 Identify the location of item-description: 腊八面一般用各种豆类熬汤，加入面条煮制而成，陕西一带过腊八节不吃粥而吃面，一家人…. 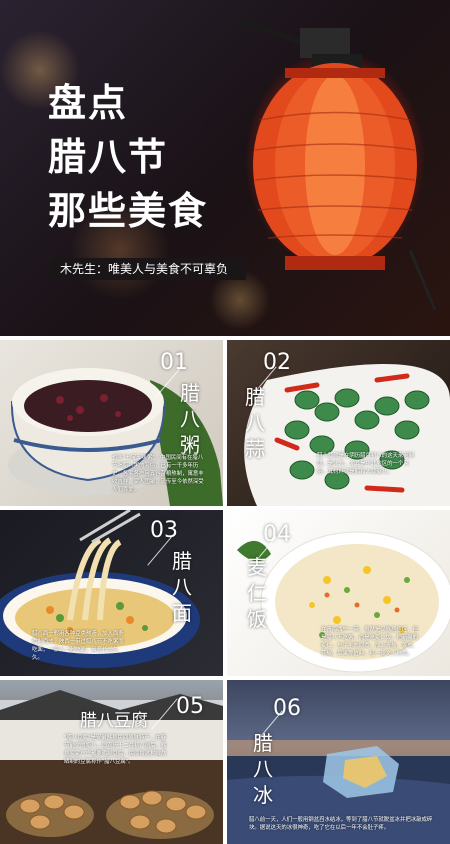
(78, 646).